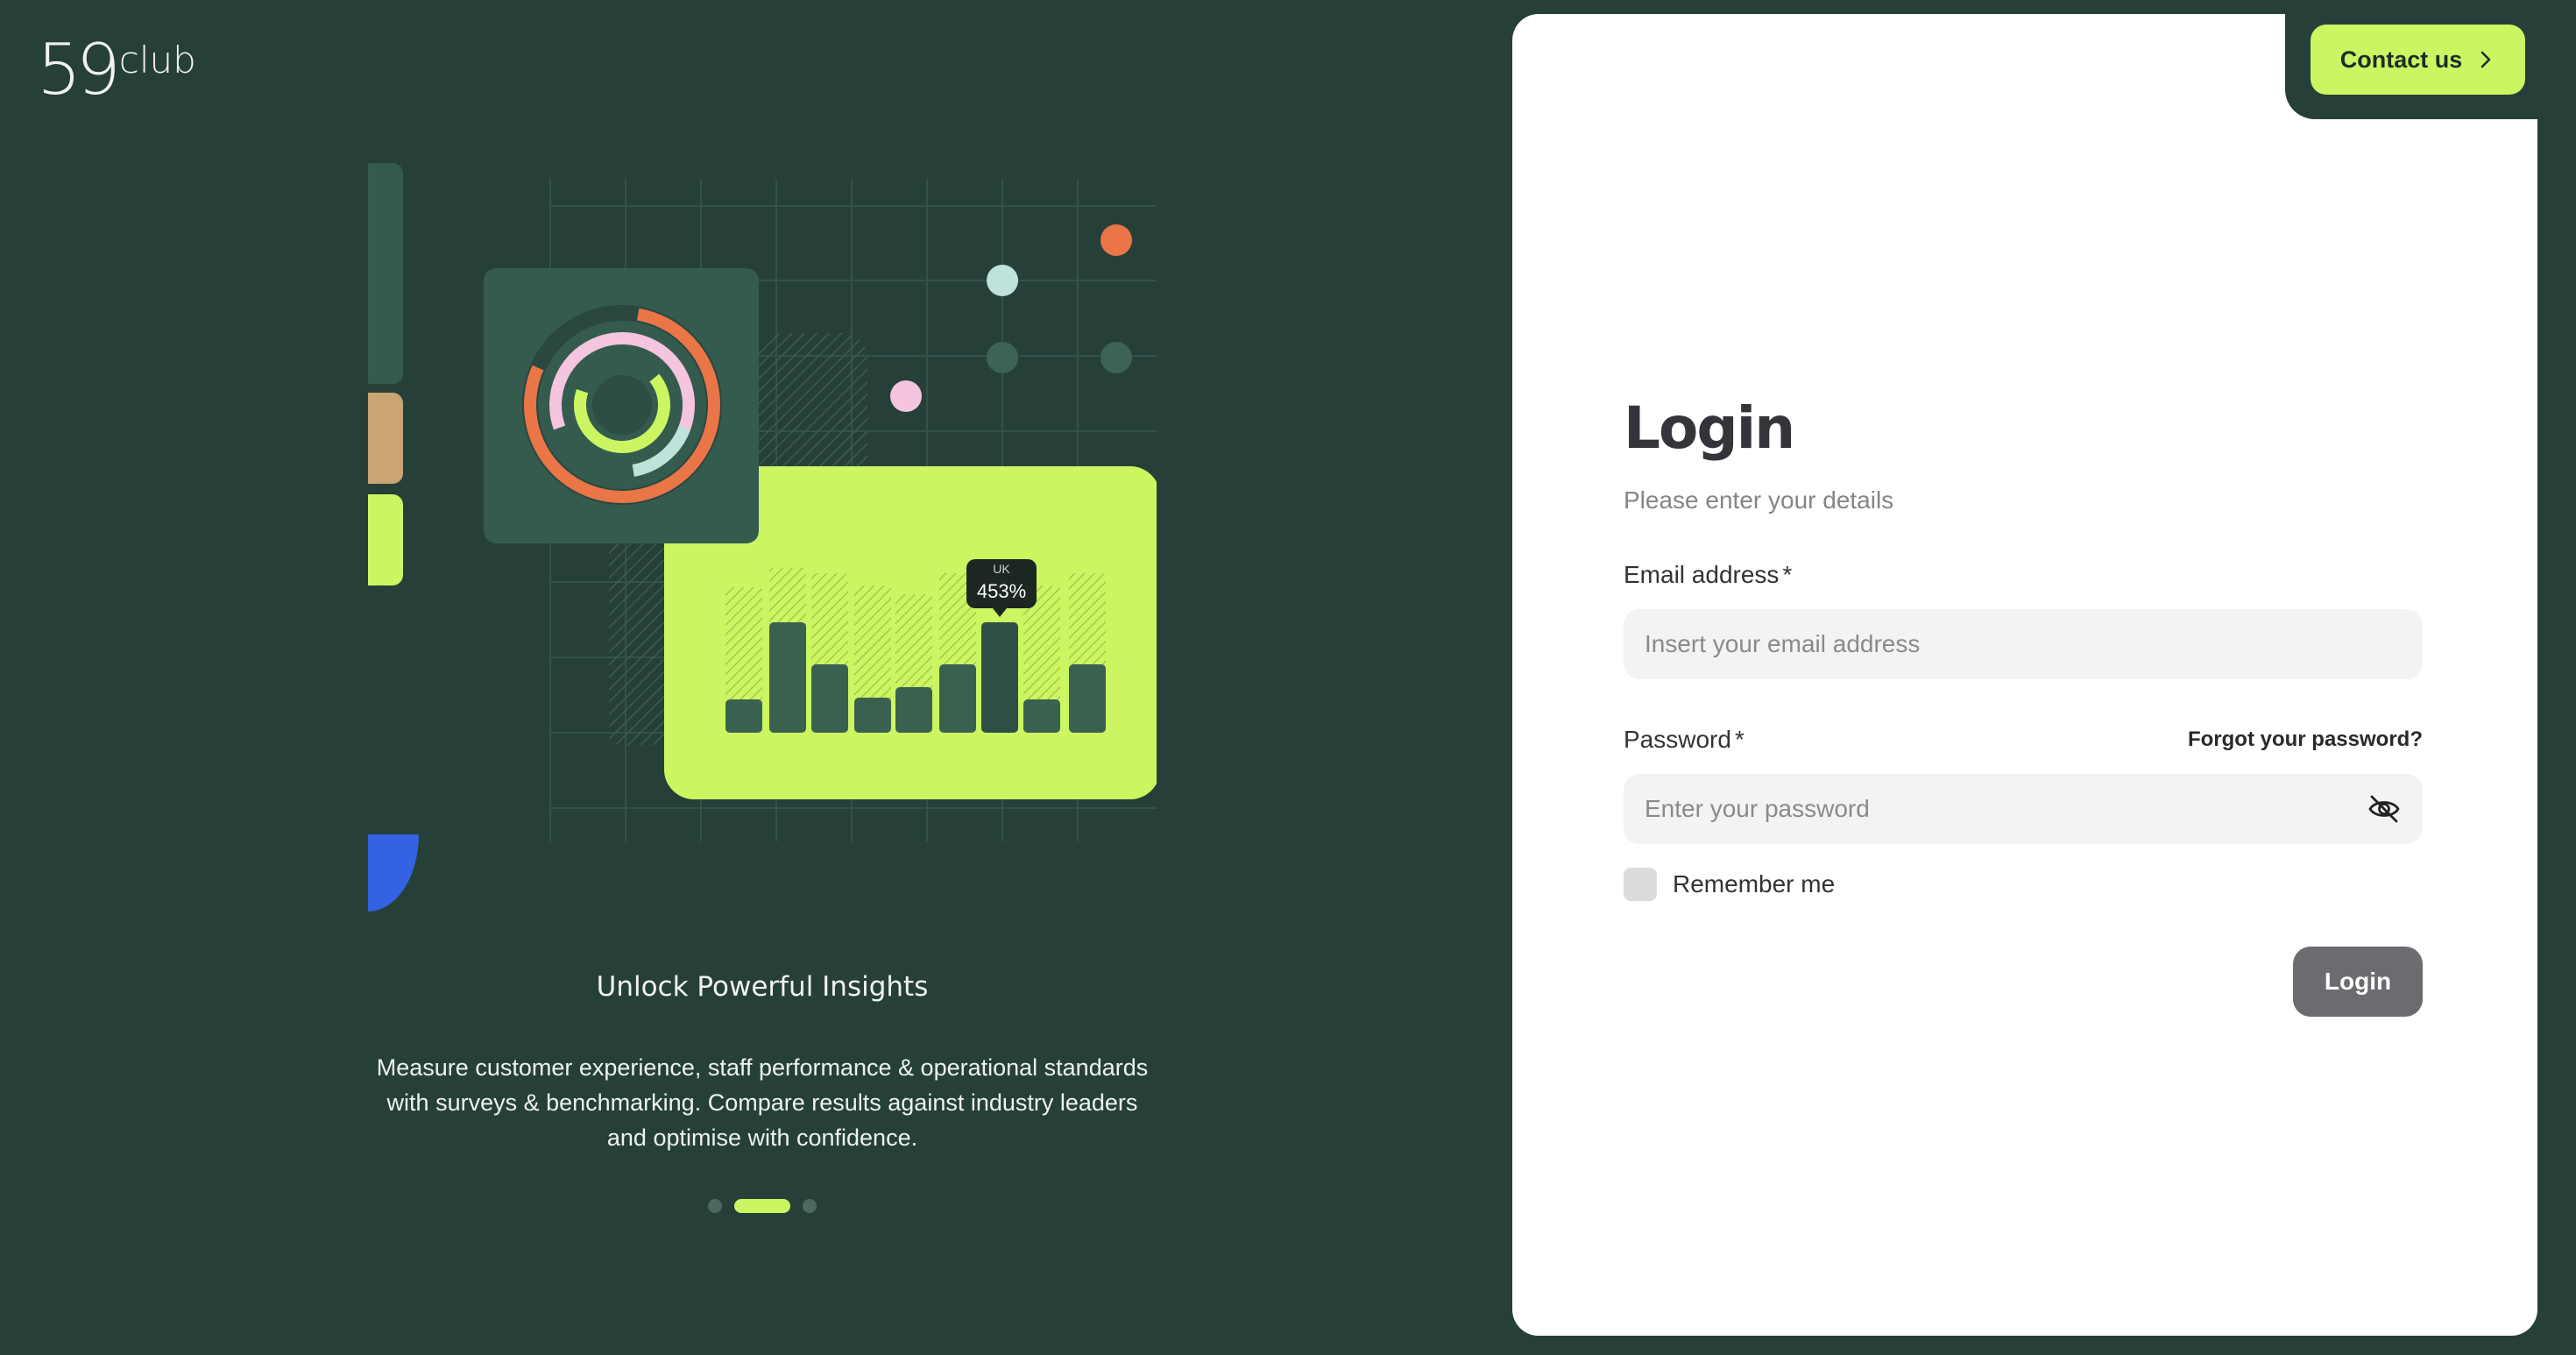 Image resolution: width=2576 pixels, height=1355 pixels. Describe the element at coordinates (2023, 575) in the screenshot. I see `email-label-row: Email address *` at that location.